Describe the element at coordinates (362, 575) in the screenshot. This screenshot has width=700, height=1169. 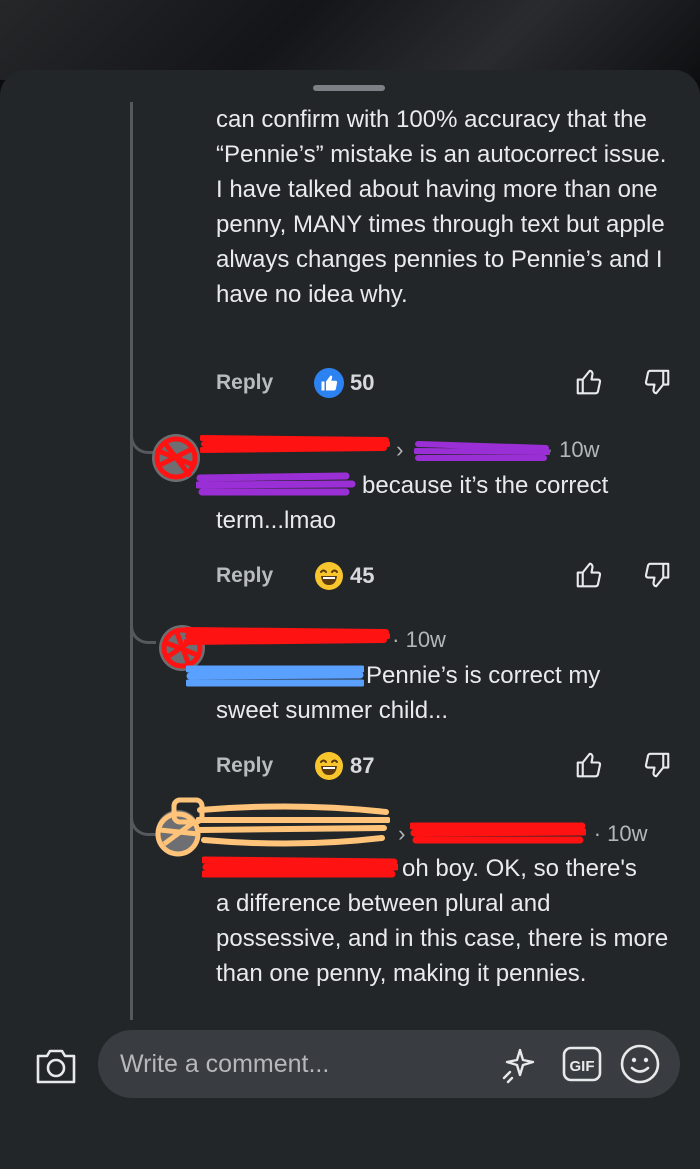
I see `reaction-count: 45` at that location.